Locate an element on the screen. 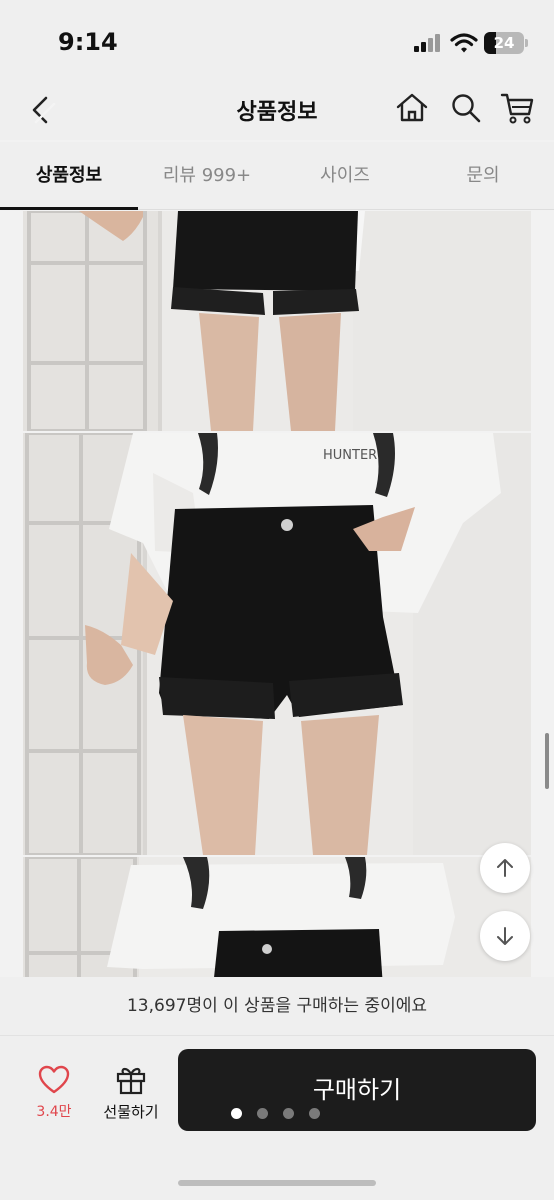 The image size is (554, 1200). app-header: 상품정보 is located at coordinates (277, 110).